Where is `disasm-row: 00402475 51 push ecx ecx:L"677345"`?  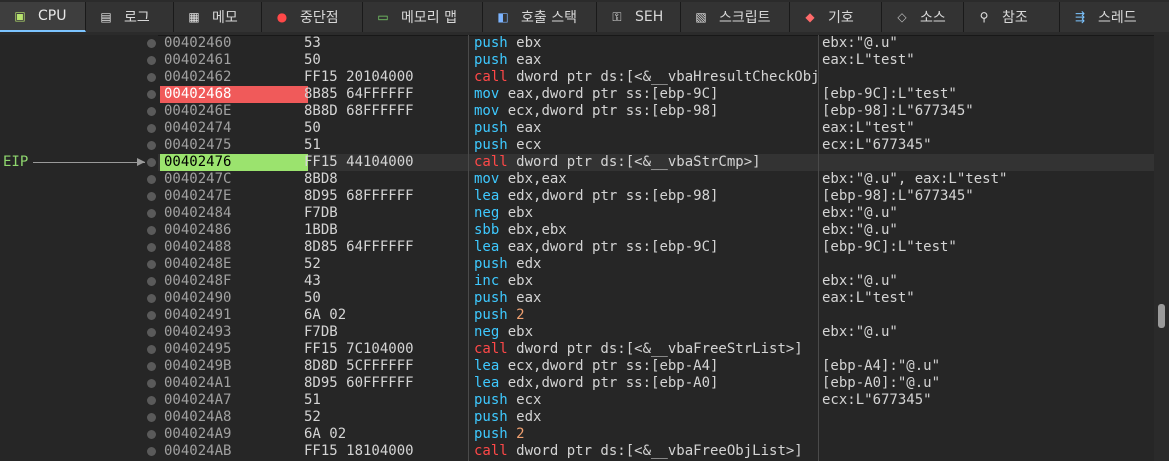
disasm-row: 00402475 51 push ecx ecx:L"677345" is located at coordinates (656, 145).